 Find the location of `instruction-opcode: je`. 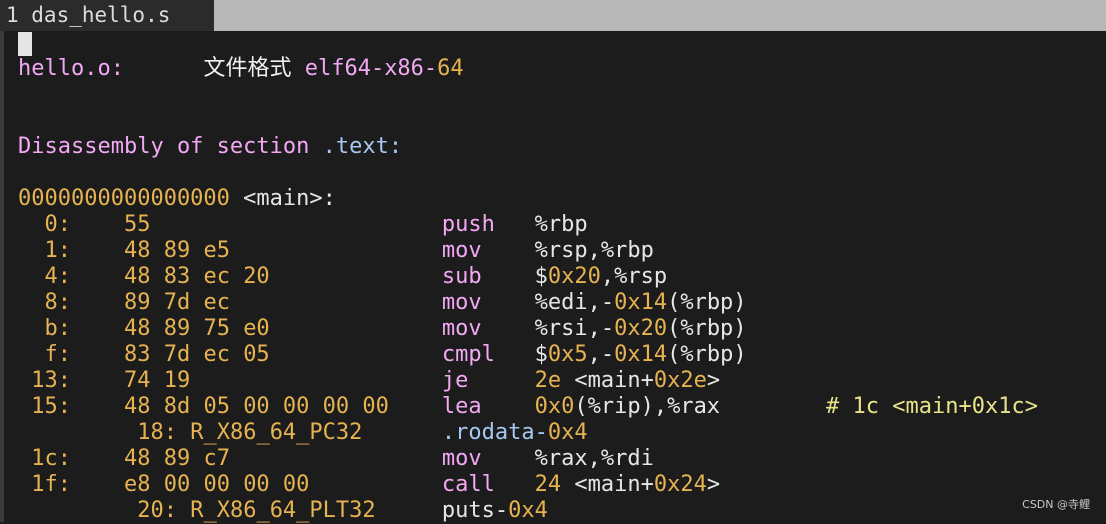

instruction-opcode: je is located at coordinates (455, 380).